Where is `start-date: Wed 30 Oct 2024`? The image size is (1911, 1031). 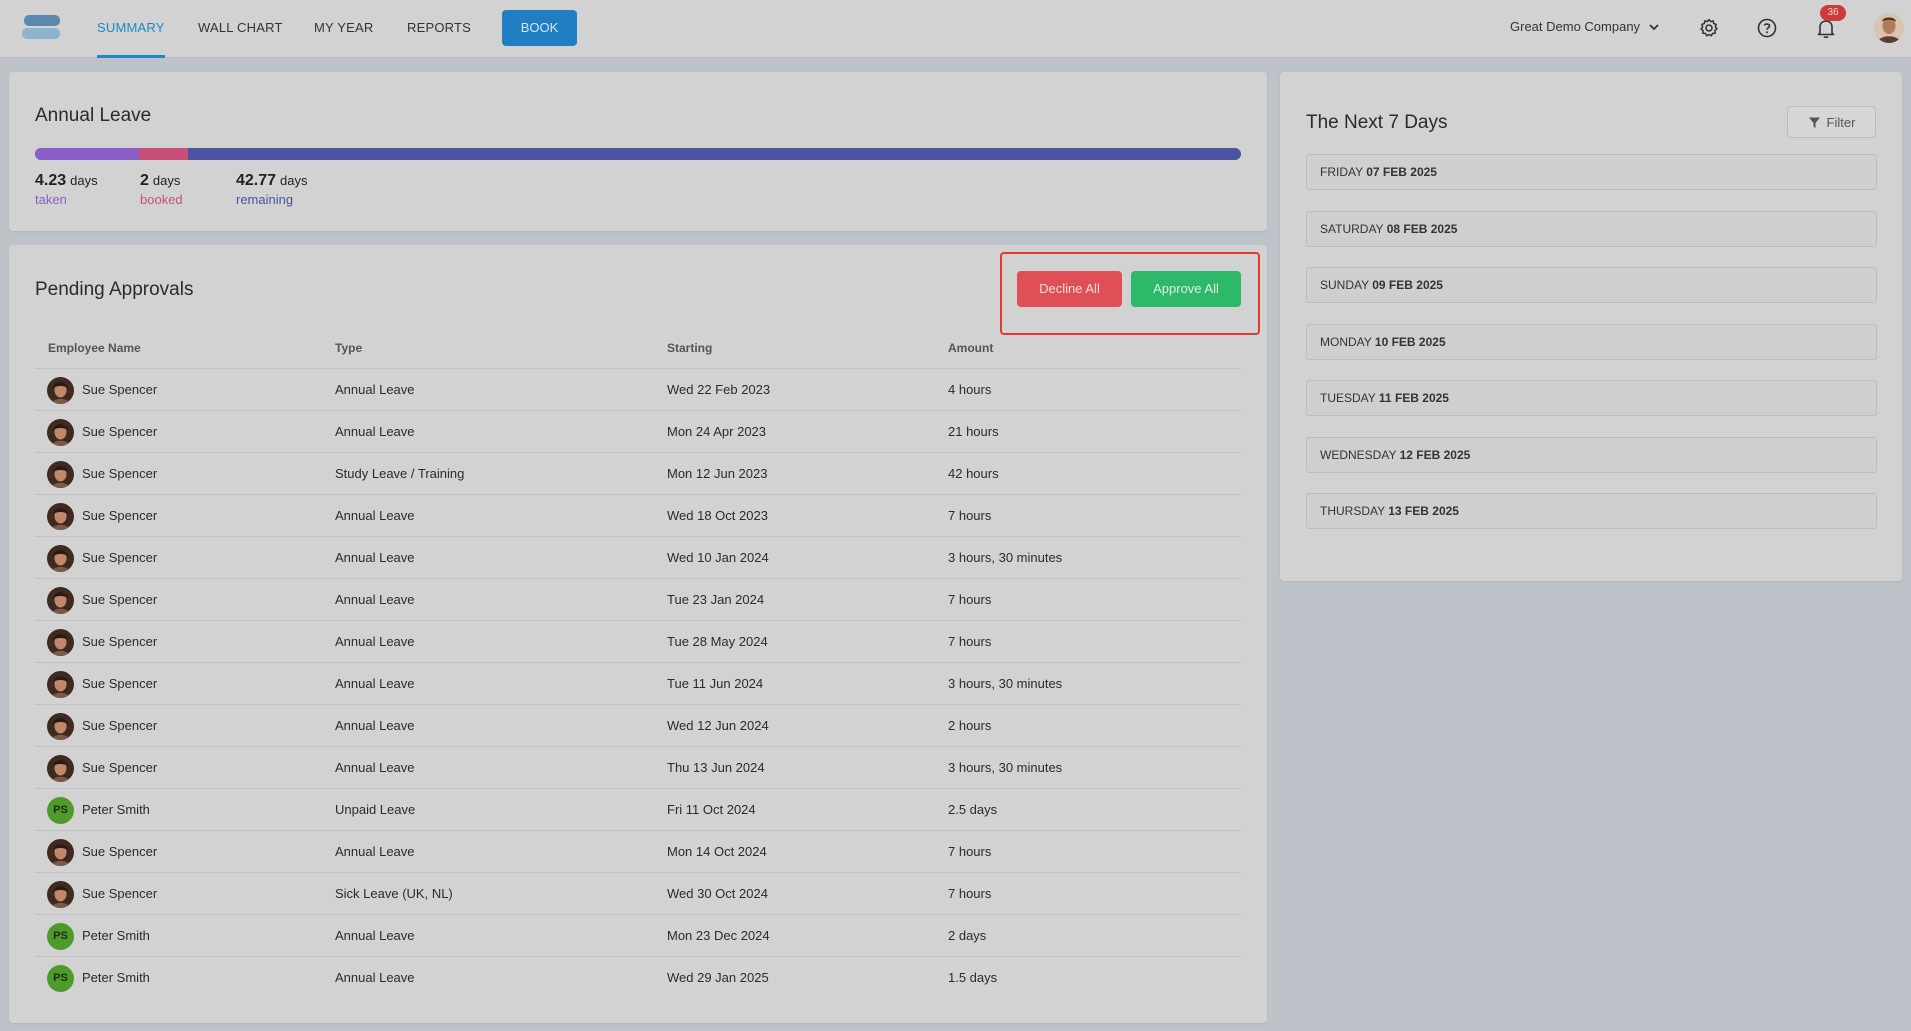
start-date: Wed 30 Oct 2024 is located at coordinates (717, 893).